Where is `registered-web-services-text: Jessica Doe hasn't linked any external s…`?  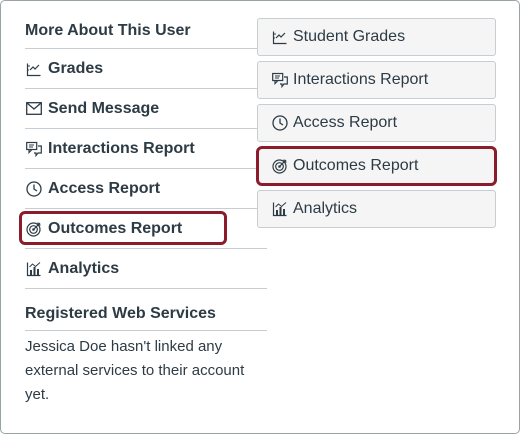
registered-web-services-text: Jessica Doe hasn't linked any external s… is located at coordinates (135, 370).